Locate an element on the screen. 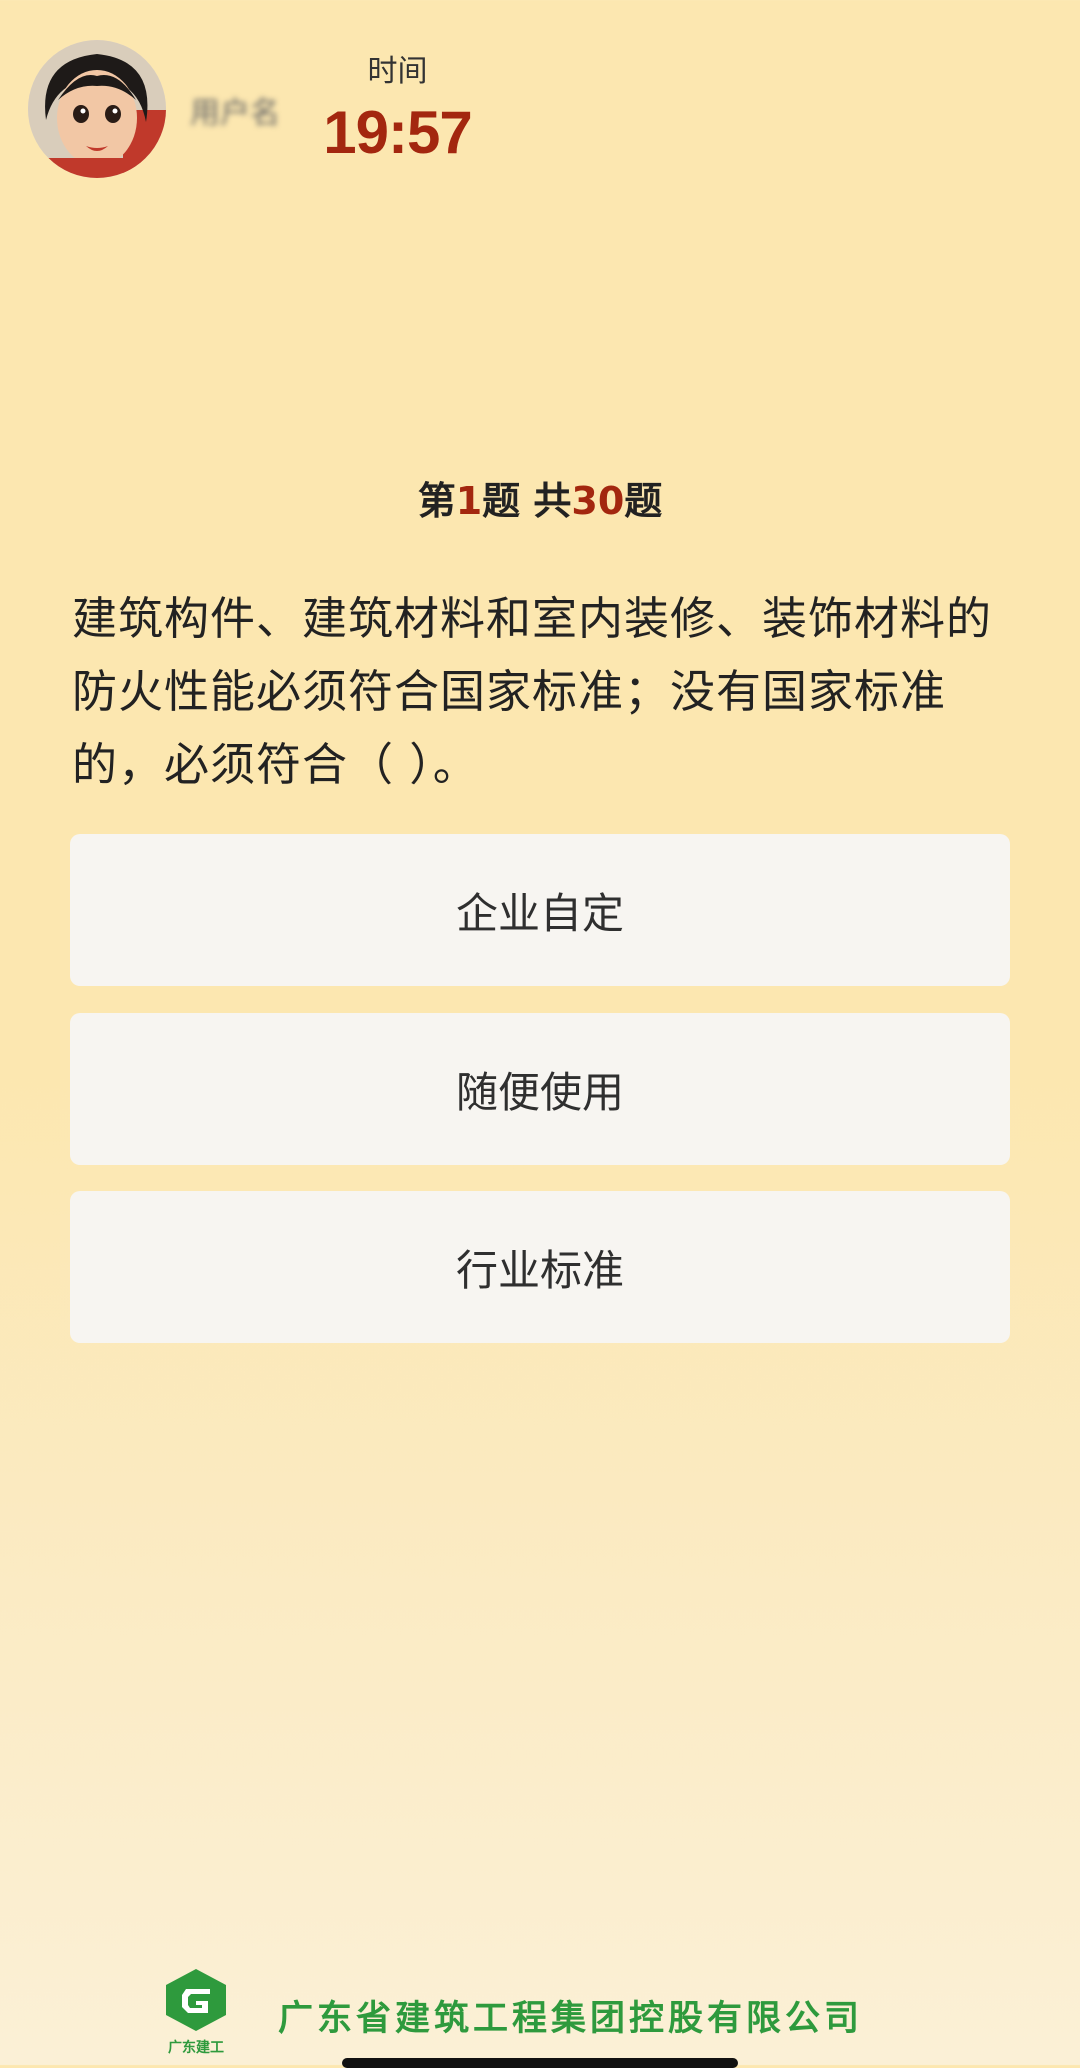  question-progress: 第1题 共30题 is located at coordinates (540, 497).